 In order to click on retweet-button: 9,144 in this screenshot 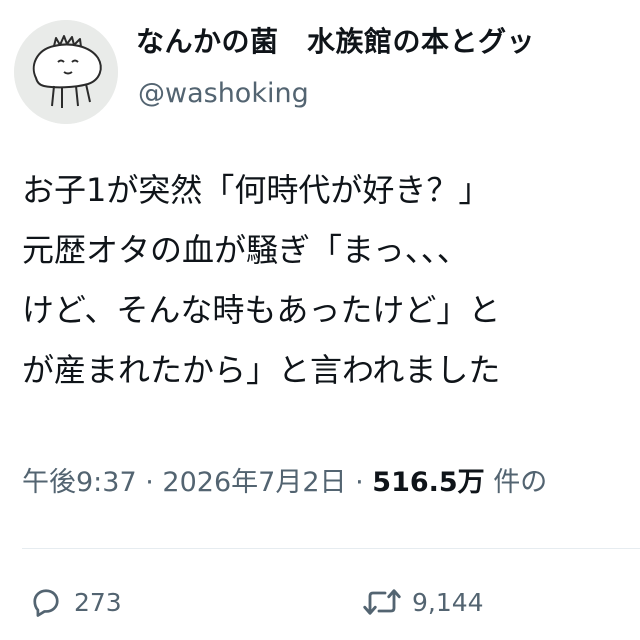, I will do `click(423, 602)`.